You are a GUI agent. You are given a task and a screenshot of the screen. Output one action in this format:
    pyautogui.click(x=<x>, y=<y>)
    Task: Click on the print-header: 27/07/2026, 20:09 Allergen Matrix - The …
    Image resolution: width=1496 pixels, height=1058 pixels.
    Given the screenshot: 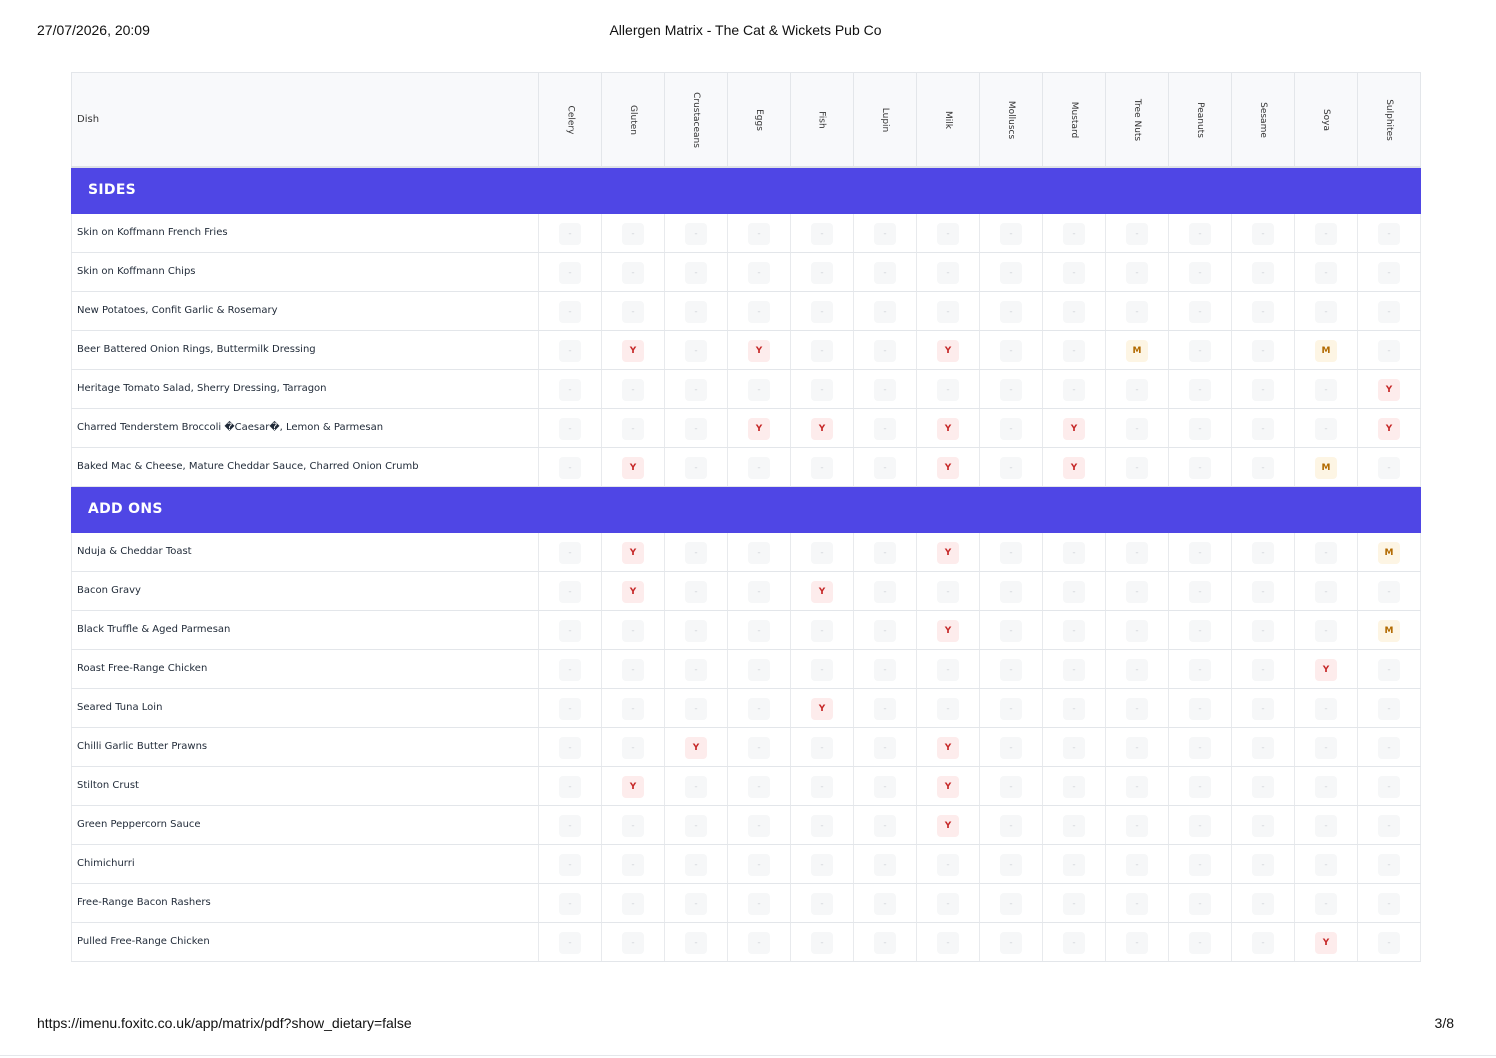 What is the action you would take?
    pyautogui.click(x=745, y=32)
    